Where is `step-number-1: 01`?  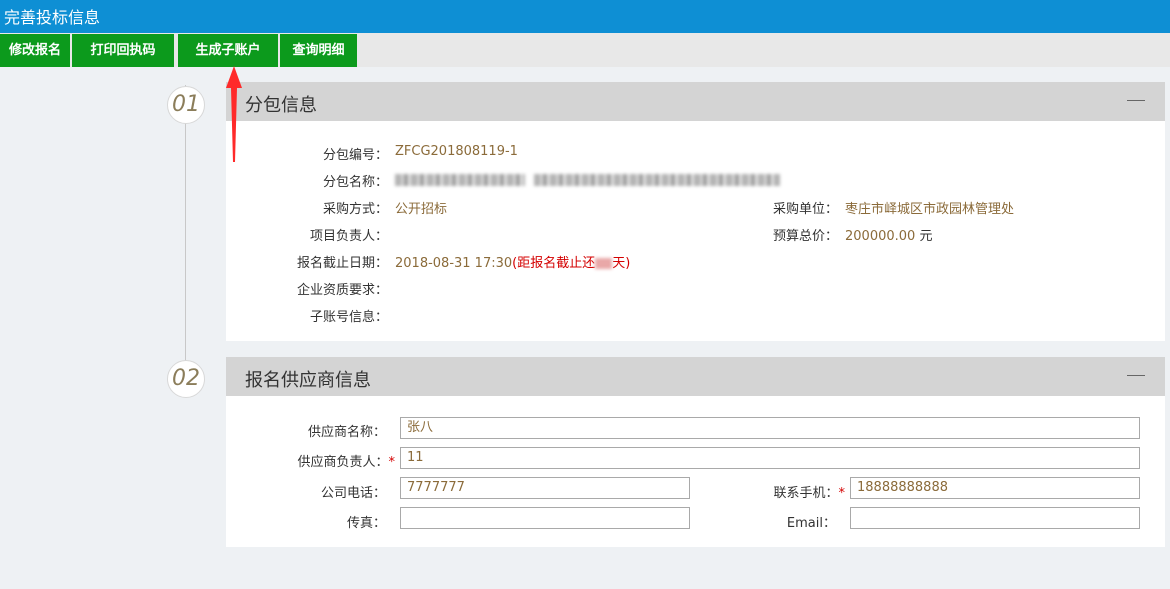
step-number-1: 01 is located at coordinates (186, 105).